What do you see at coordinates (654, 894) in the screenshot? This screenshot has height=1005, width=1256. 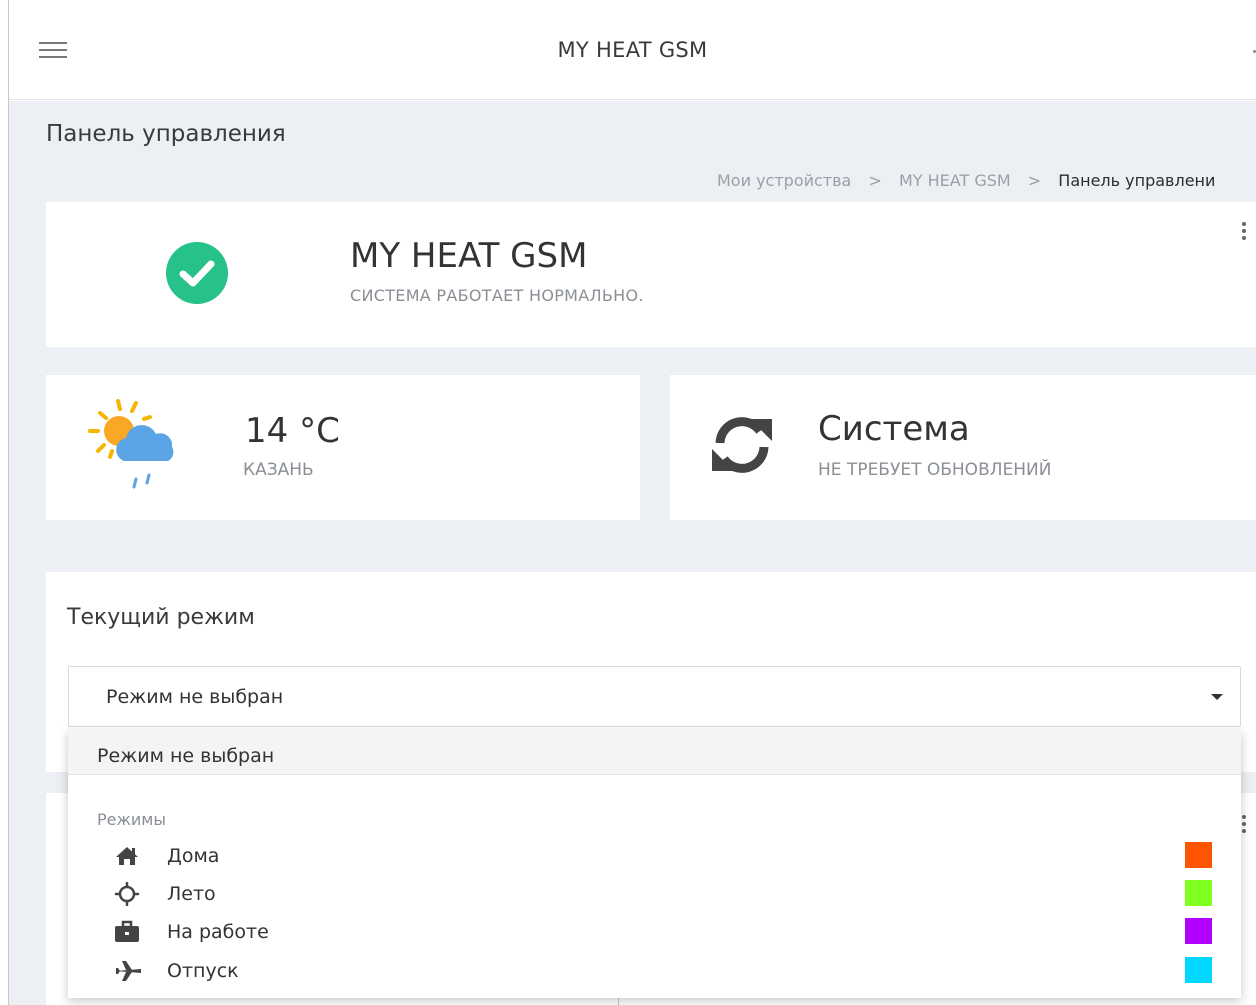 I see `dropdown-option-summer: Лето` at bounding box center [654, 894].